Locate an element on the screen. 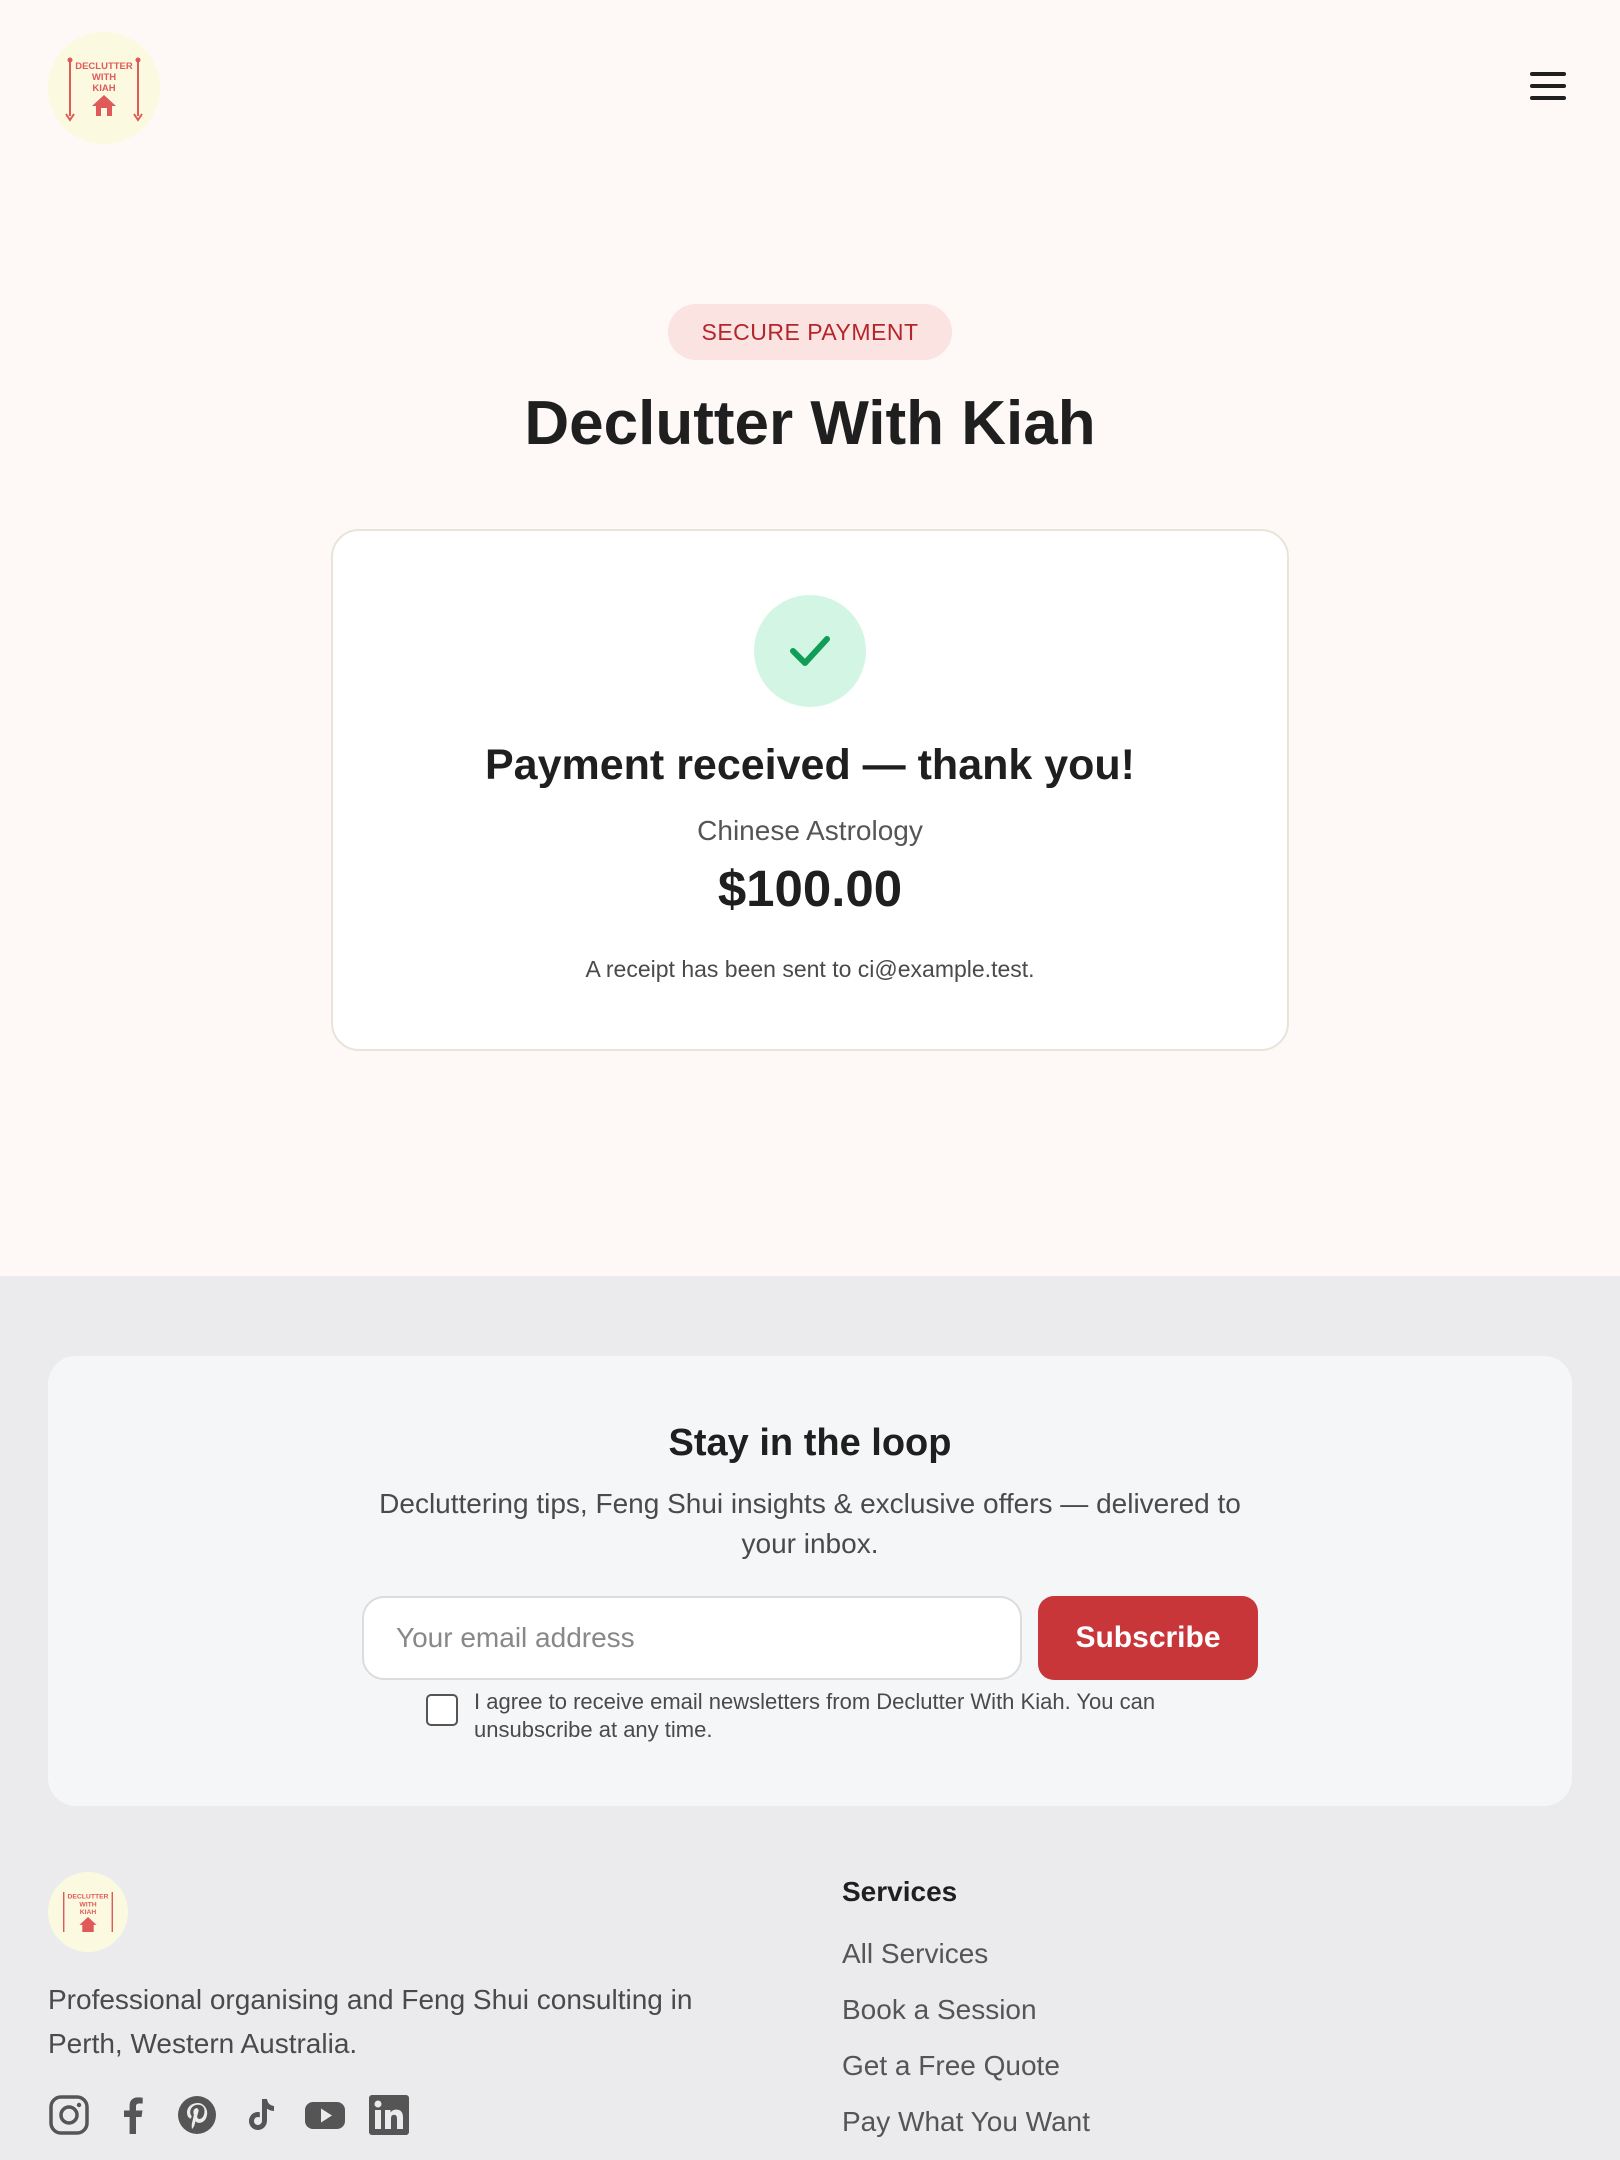 The width and height of the screenshot is (1620, 2160). payment-amount: $100.00 is located at coordinates (810, 888).